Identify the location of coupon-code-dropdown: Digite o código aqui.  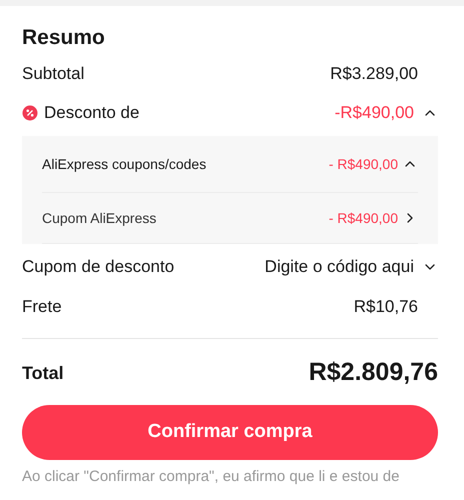
(351, 267).